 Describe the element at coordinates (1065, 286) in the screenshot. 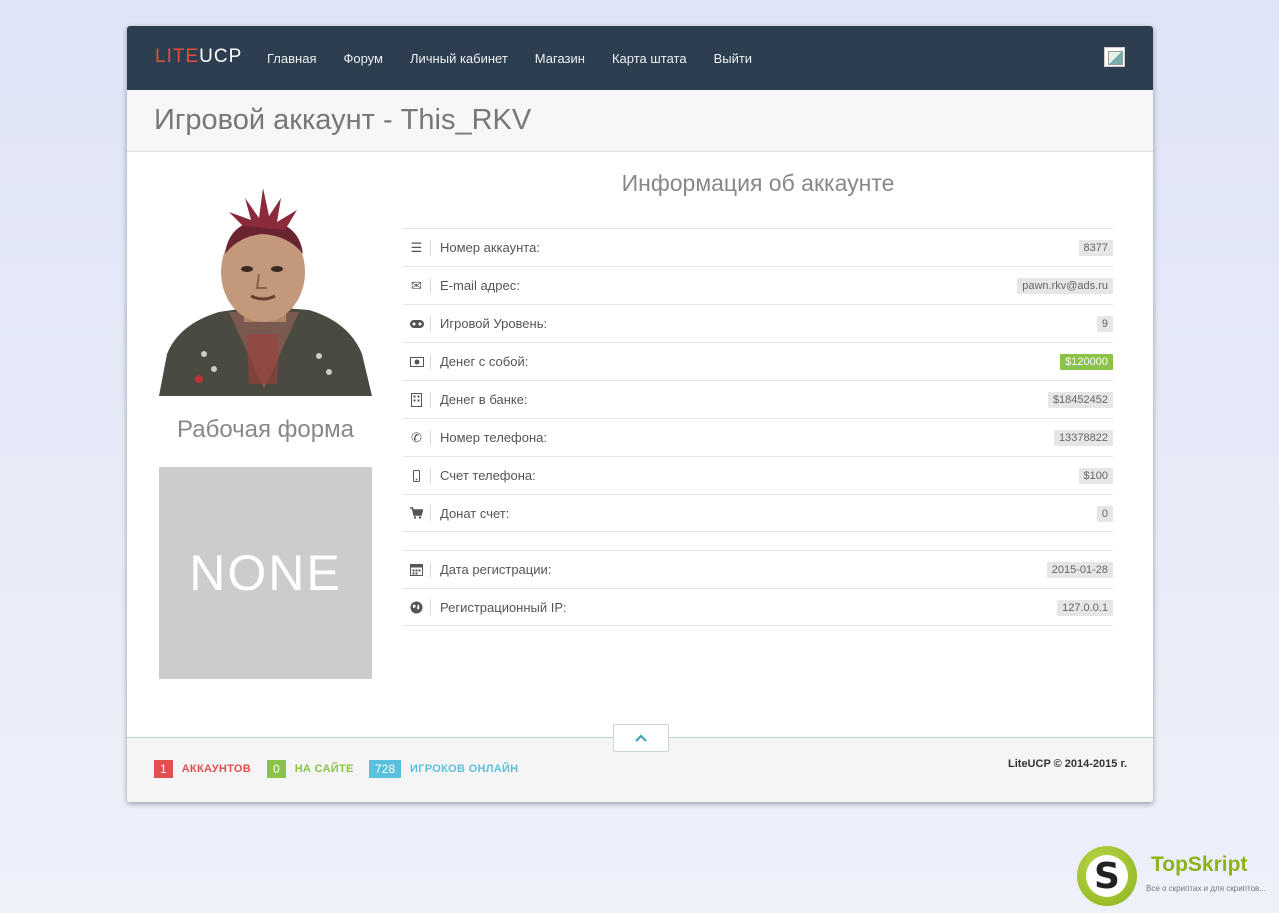

I see `info-value: pawn.rkv@ads.ru` at that location.